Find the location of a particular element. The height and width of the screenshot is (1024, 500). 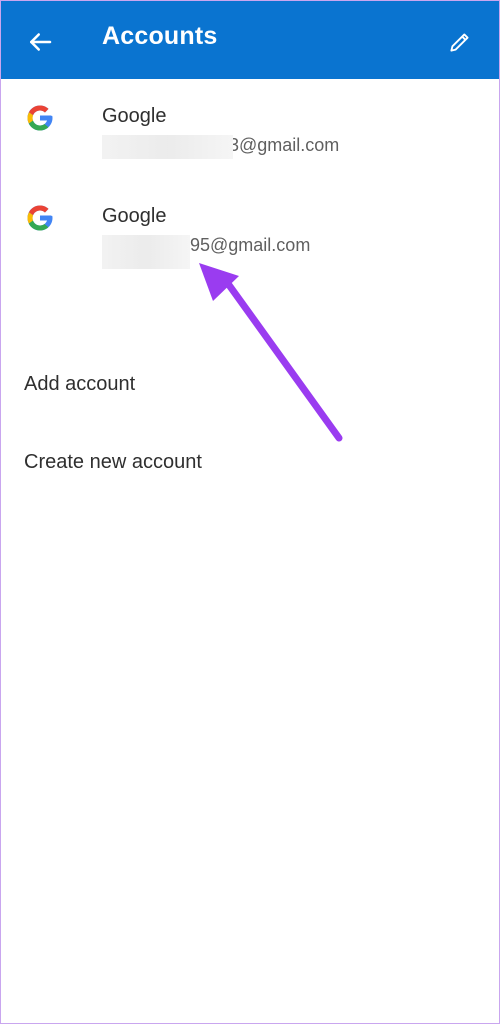

arrow-shaft is located at coordinates (284, 361).